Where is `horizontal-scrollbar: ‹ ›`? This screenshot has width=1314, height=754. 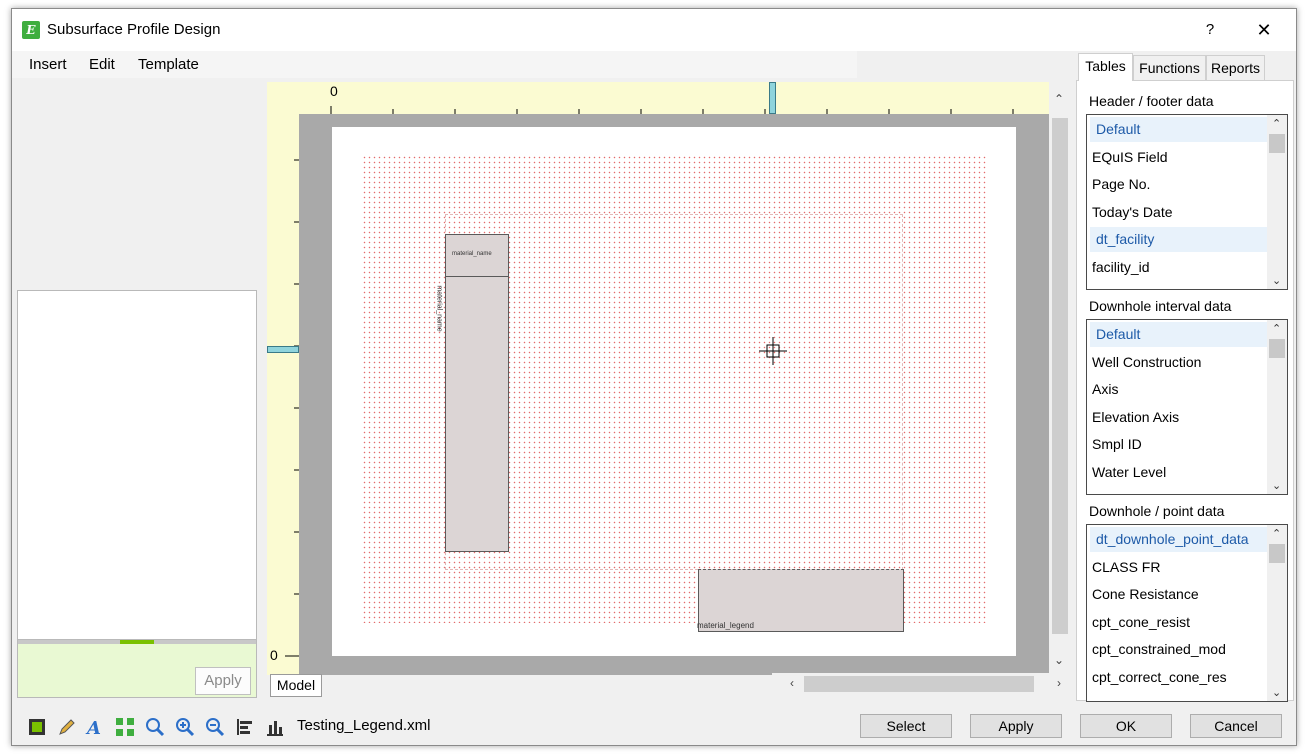
horizontal-scrollbar: ‹ › is located at coordinates (921, 684).